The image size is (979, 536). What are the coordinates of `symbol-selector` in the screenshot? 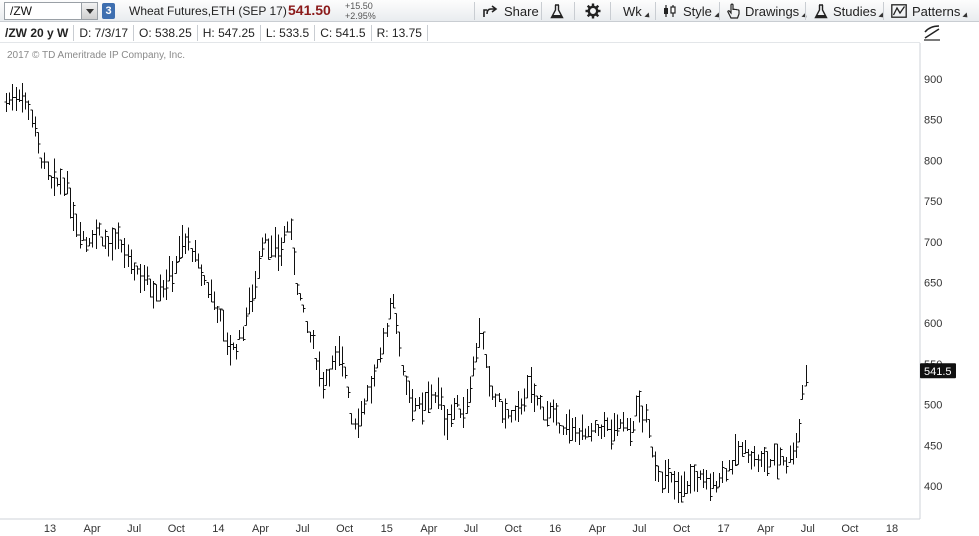 It's located at (51, 11).